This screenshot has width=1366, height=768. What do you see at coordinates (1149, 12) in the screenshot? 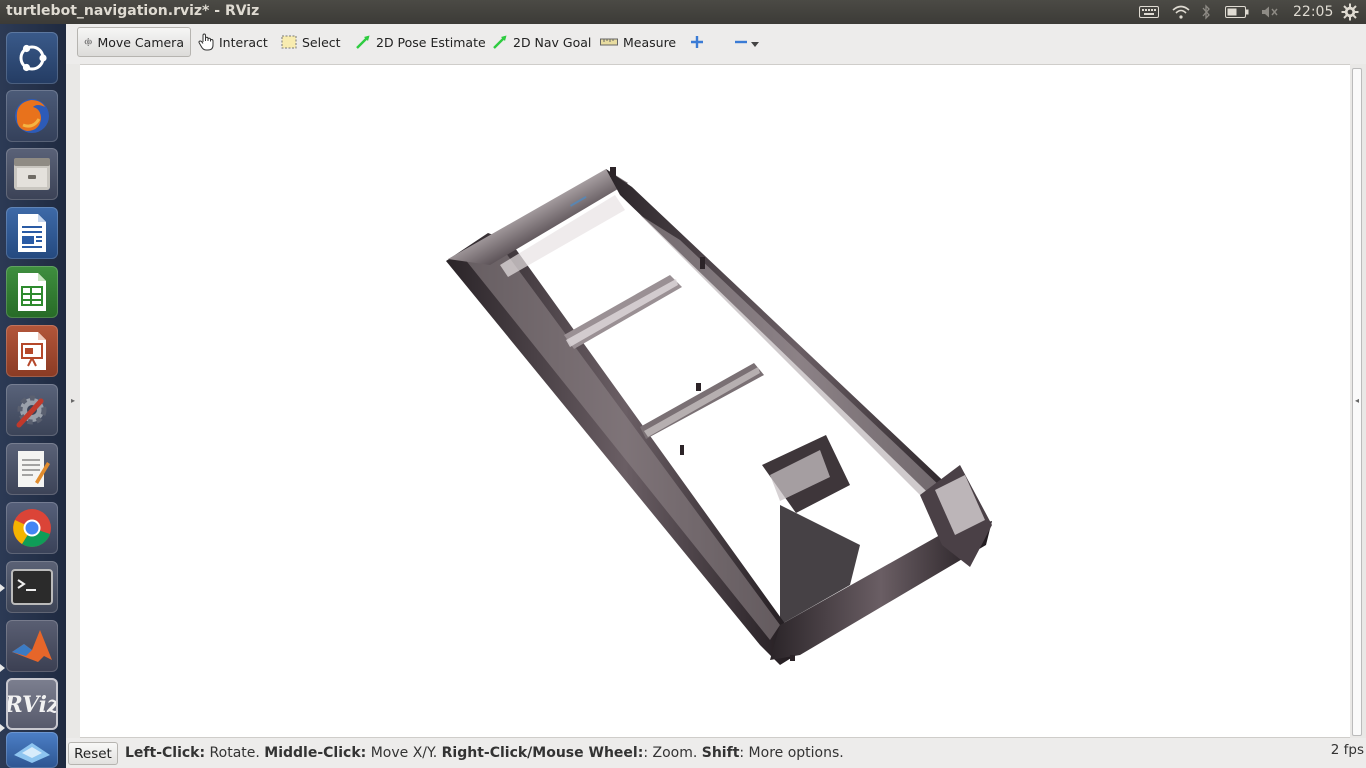
I see `keyboard-icon` at bounding box center [1149, 12].